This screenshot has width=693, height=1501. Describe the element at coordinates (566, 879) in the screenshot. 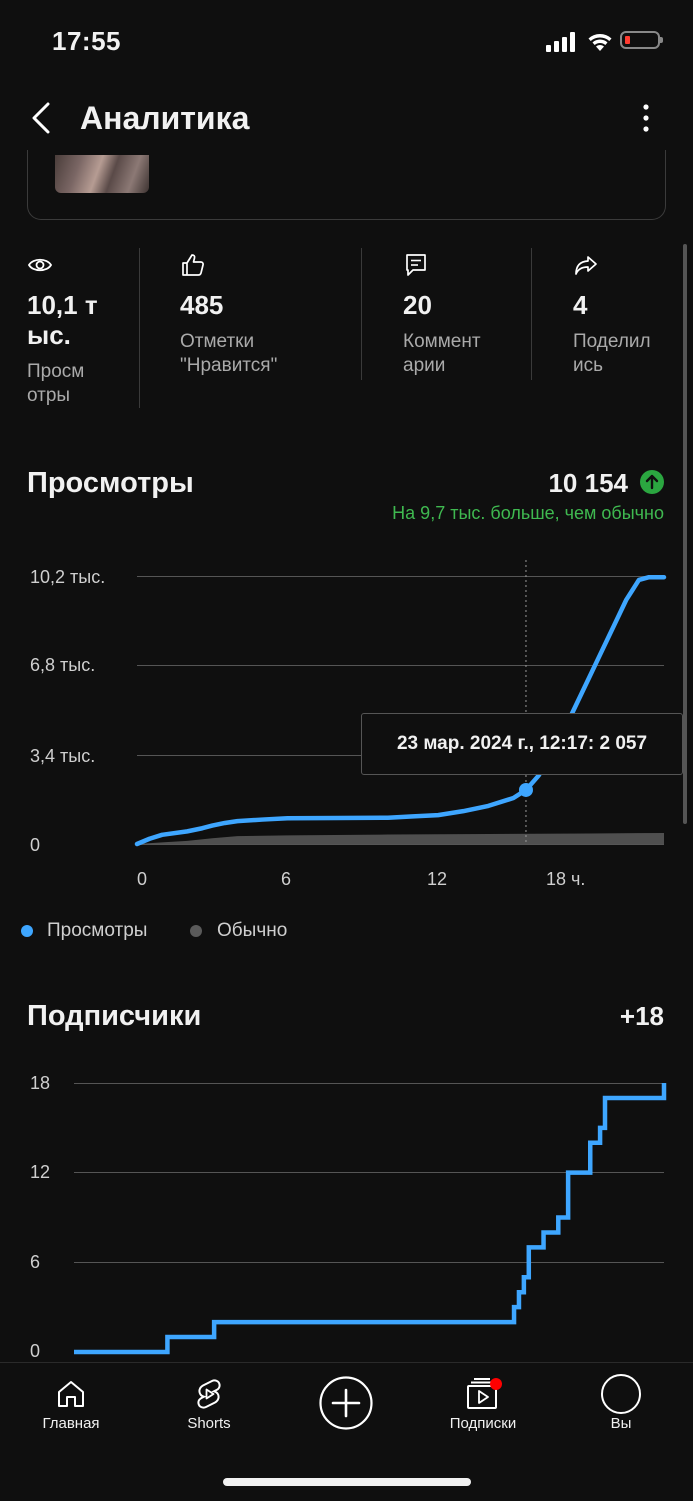

I see `x-tick-label: 18 ч.` at that location.